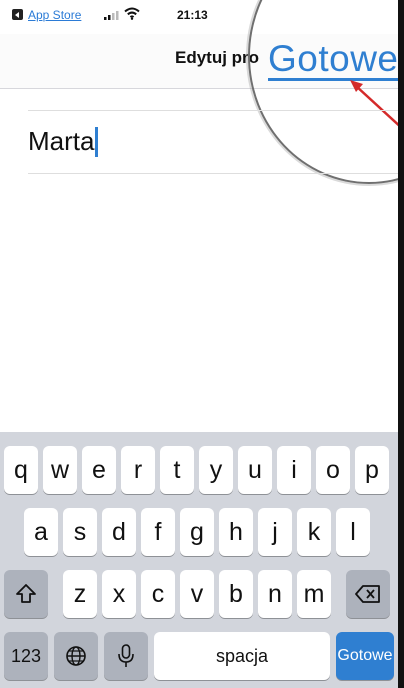  I want to click on key-t: t, so click(177, 470).